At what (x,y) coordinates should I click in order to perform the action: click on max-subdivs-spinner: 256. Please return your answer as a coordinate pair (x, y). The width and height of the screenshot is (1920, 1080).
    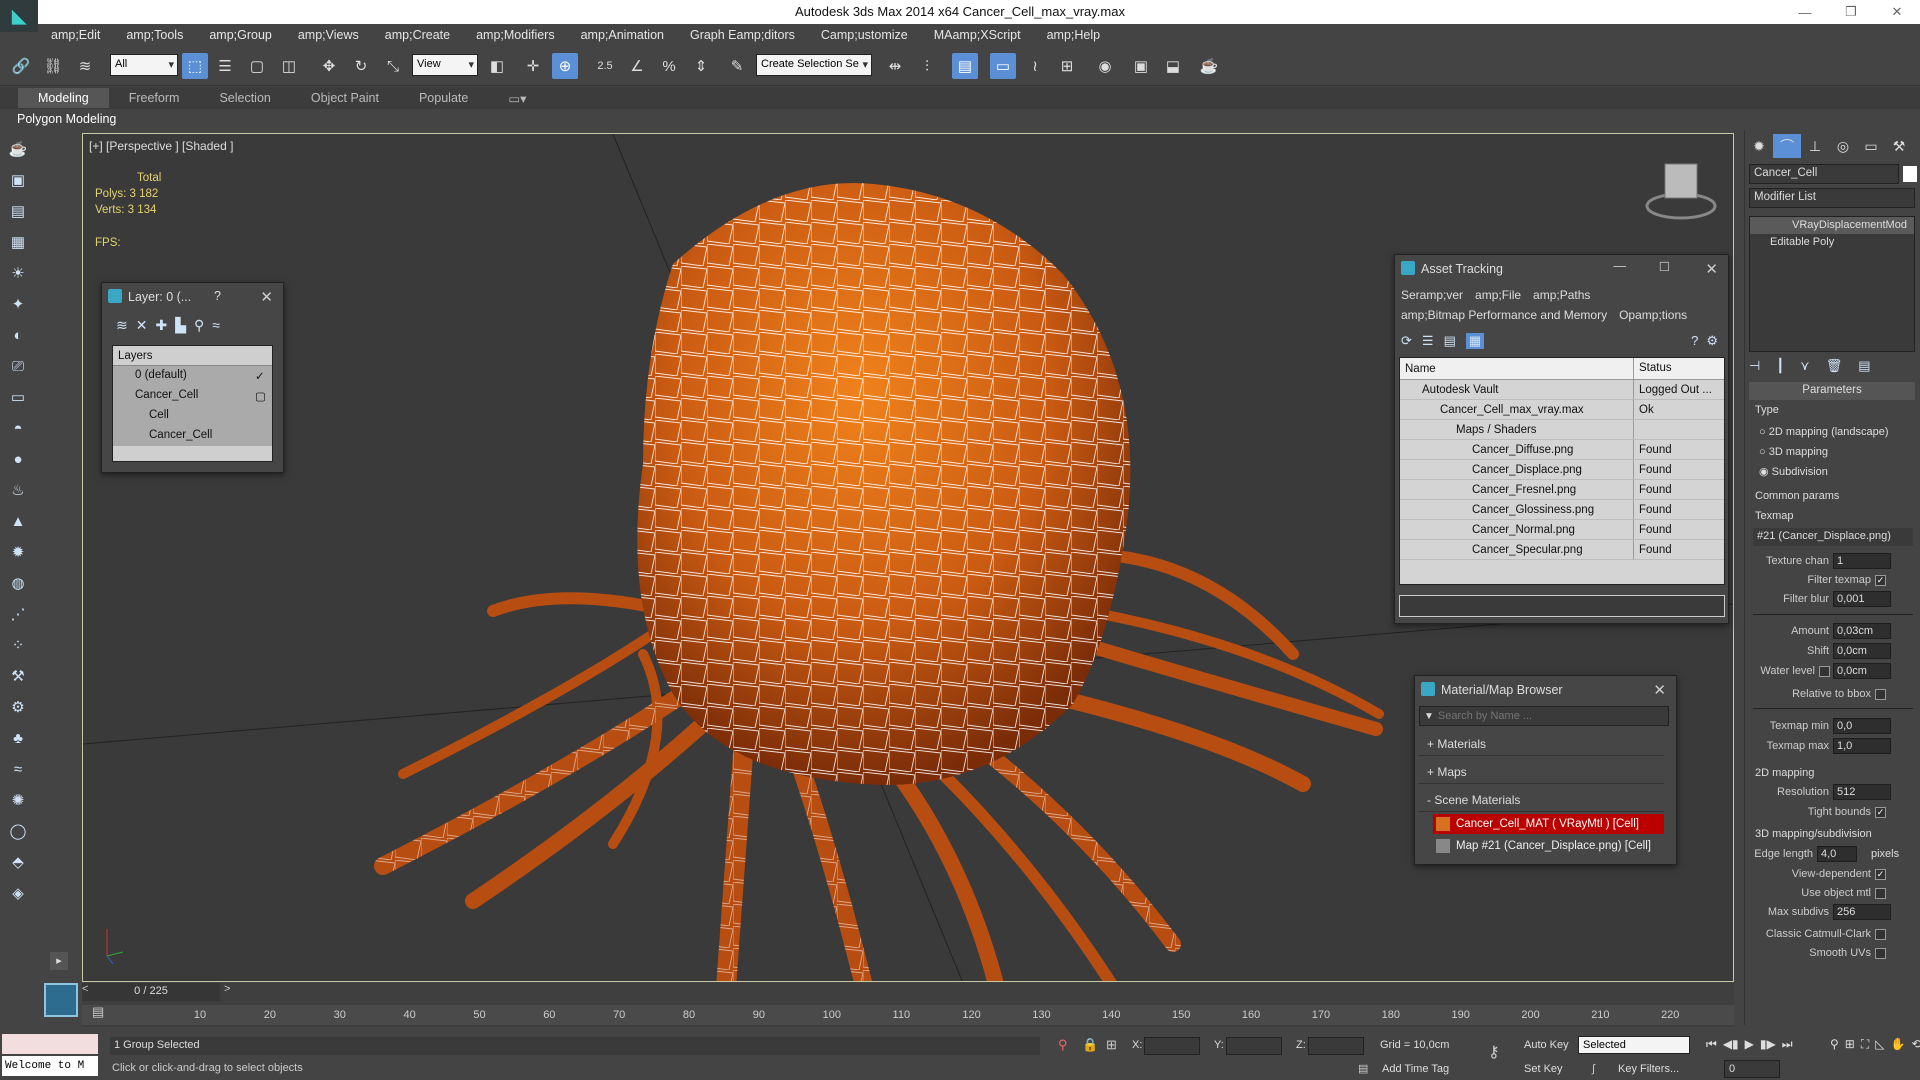
    Looking at the image, I should click on (1862, 912).